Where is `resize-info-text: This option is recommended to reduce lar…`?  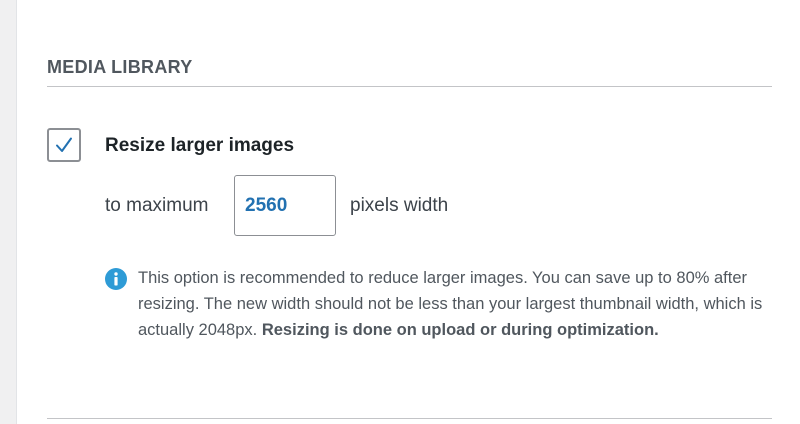
resize-info-text: This option is recommended to reduce lar… is located at coordinates (458, 304).